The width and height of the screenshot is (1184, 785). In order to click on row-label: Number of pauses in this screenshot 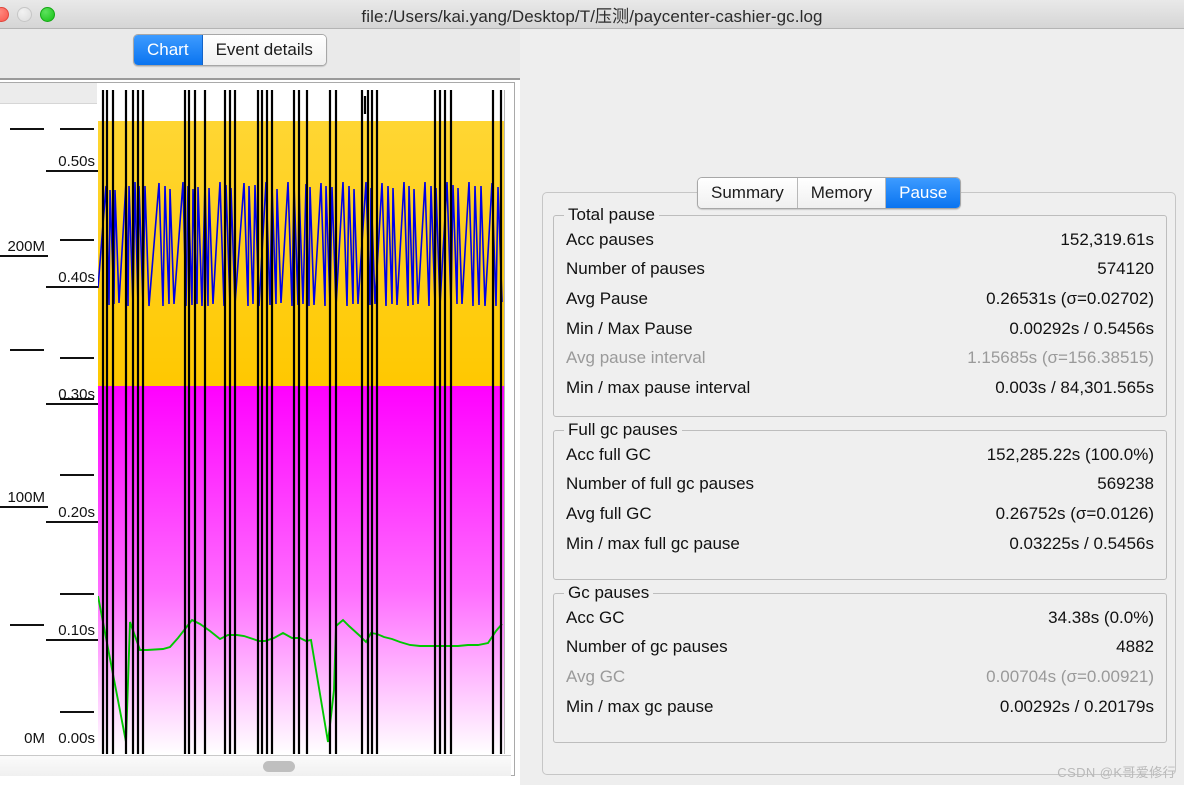, I will do `click(635, 269)`.